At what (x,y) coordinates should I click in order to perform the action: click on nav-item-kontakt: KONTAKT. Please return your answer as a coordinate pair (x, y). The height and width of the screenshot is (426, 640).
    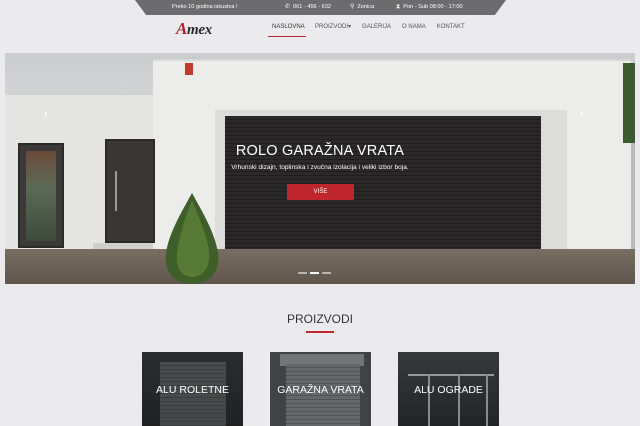
    Looking at the image, I should click on (451, 31).